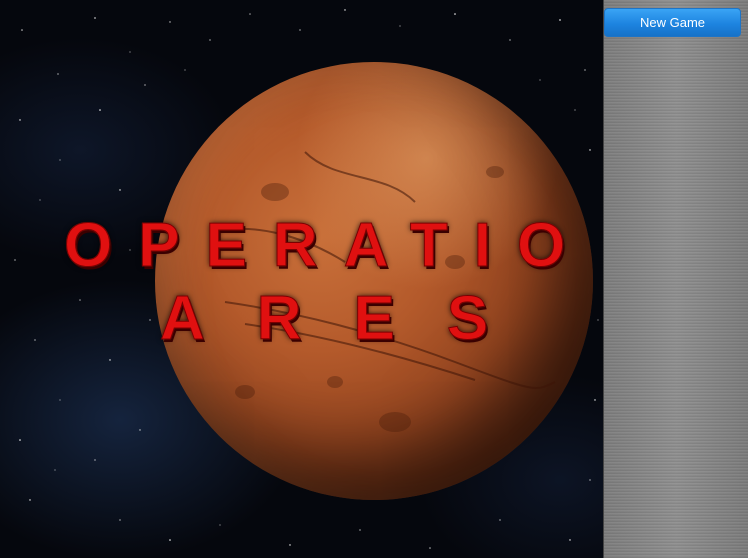  I want to click on game-title-line-1: OPERATIO, so click(328, 246).